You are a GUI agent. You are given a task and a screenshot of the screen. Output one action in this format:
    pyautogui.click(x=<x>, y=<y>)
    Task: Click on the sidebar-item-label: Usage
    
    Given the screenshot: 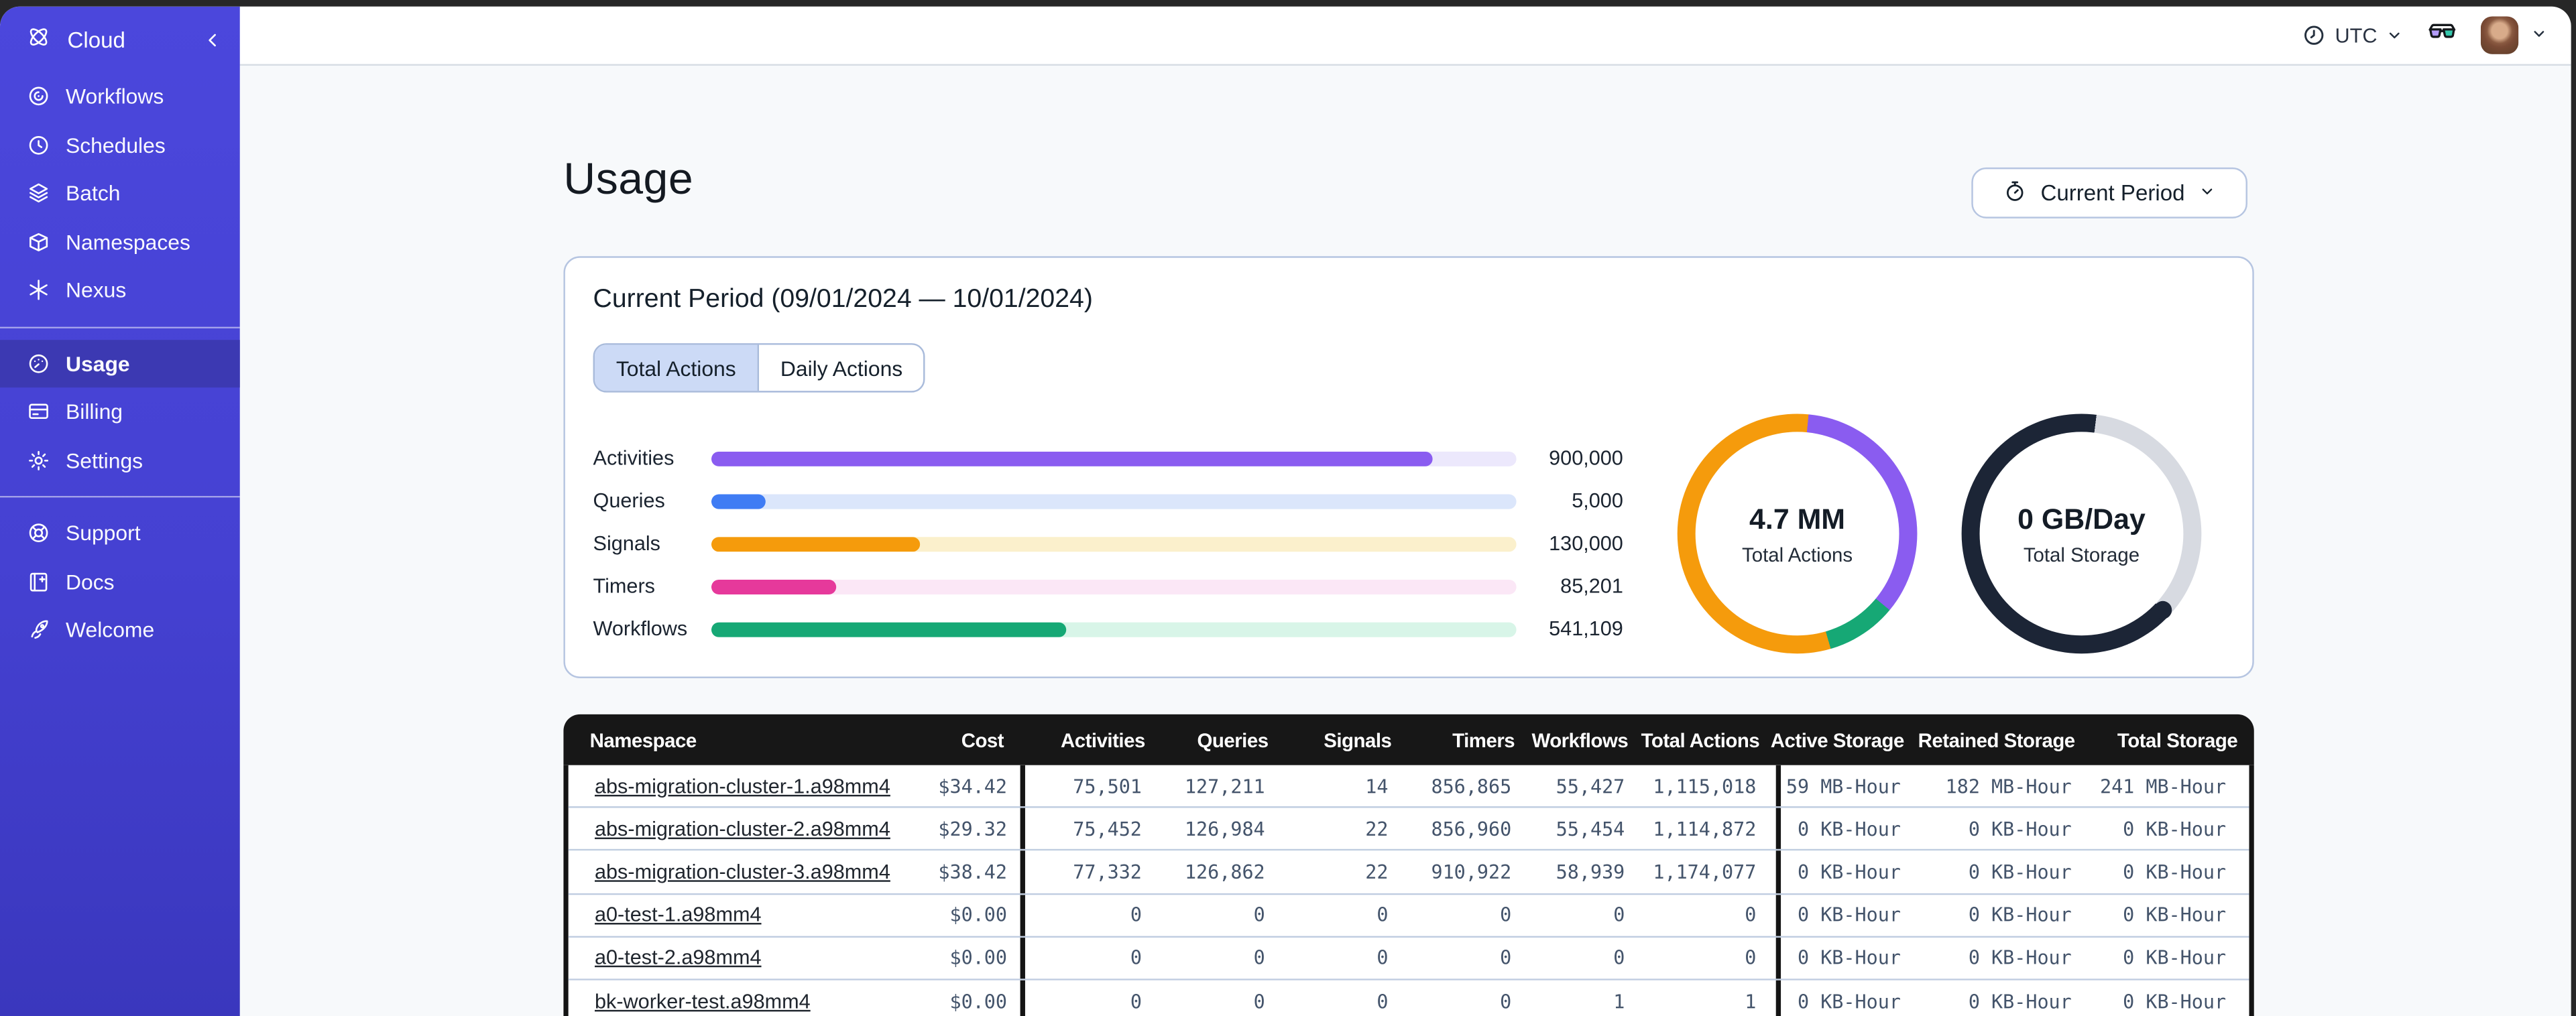 What is the action you would take?
    pyautogui.click(x=98, y=363)
    